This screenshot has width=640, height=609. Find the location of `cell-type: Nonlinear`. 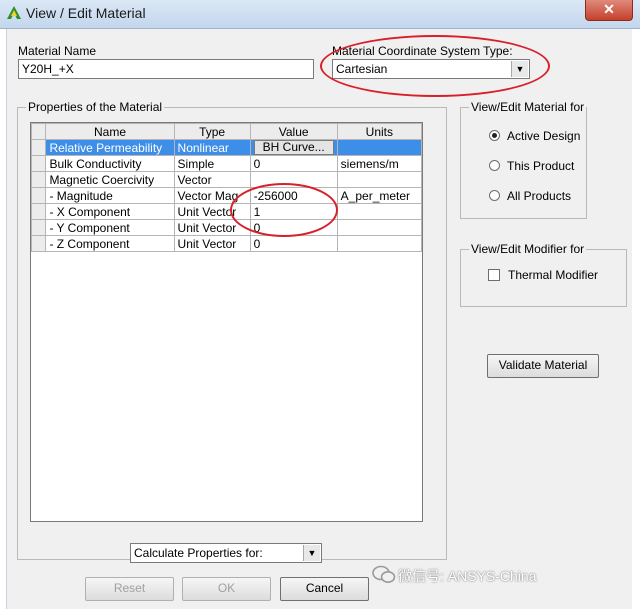

cell-type: Nonlinear is located at coordinates (212, 147).